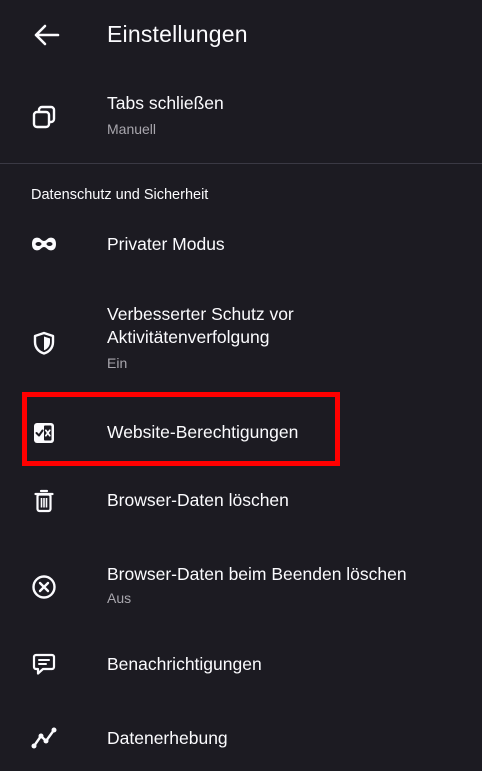 The width and height of the screenshot is (482, 771). What do you see at coordinates (117, 363) in the screenshot?
I see `setting-subtitle: Ein` at bounding box center [117, 363].